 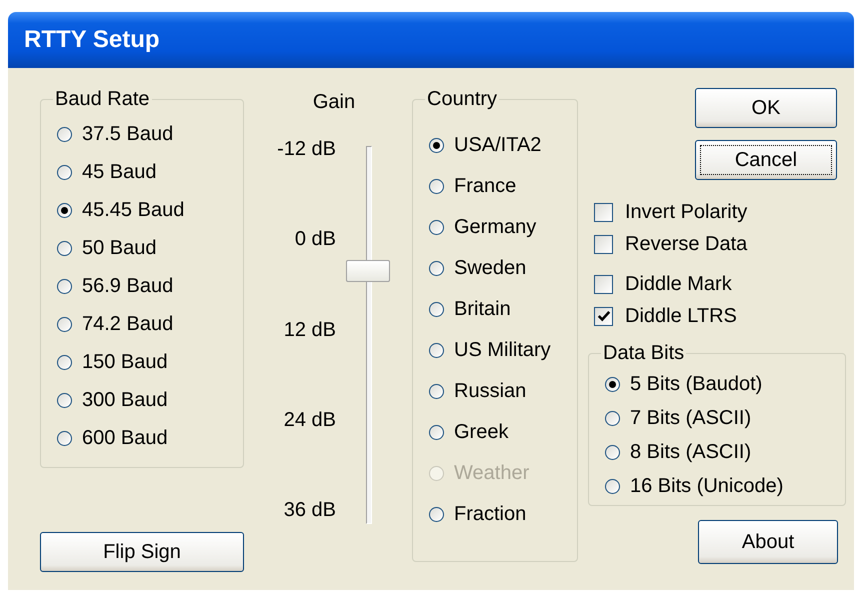 I want to click on tick-label: -12 dB, so click(x=306, y=149).